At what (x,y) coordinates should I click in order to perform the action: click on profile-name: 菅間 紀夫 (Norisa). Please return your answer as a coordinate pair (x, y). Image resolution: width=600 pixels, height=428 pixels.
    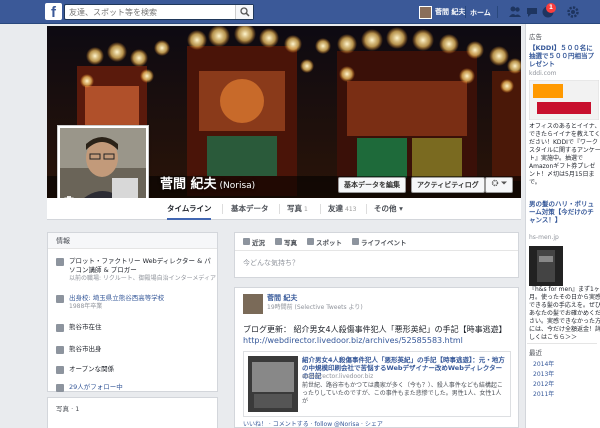
    Looking at the image, I should click on (207, 182).